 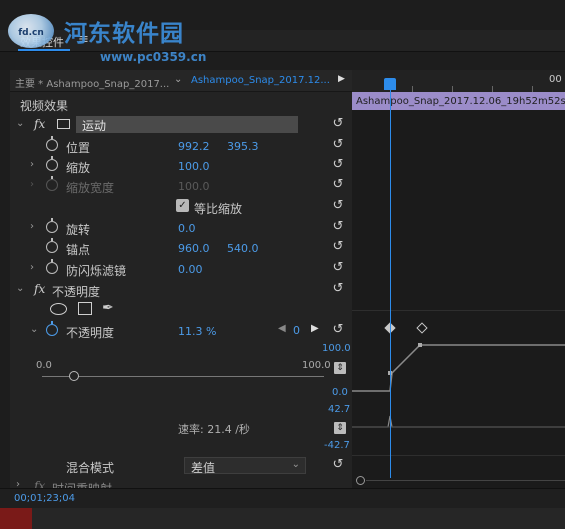 What do you see at coordinates (341, 79) in the screenshot?
I see `play-icon: ▶` at bounding box center [341, 79].